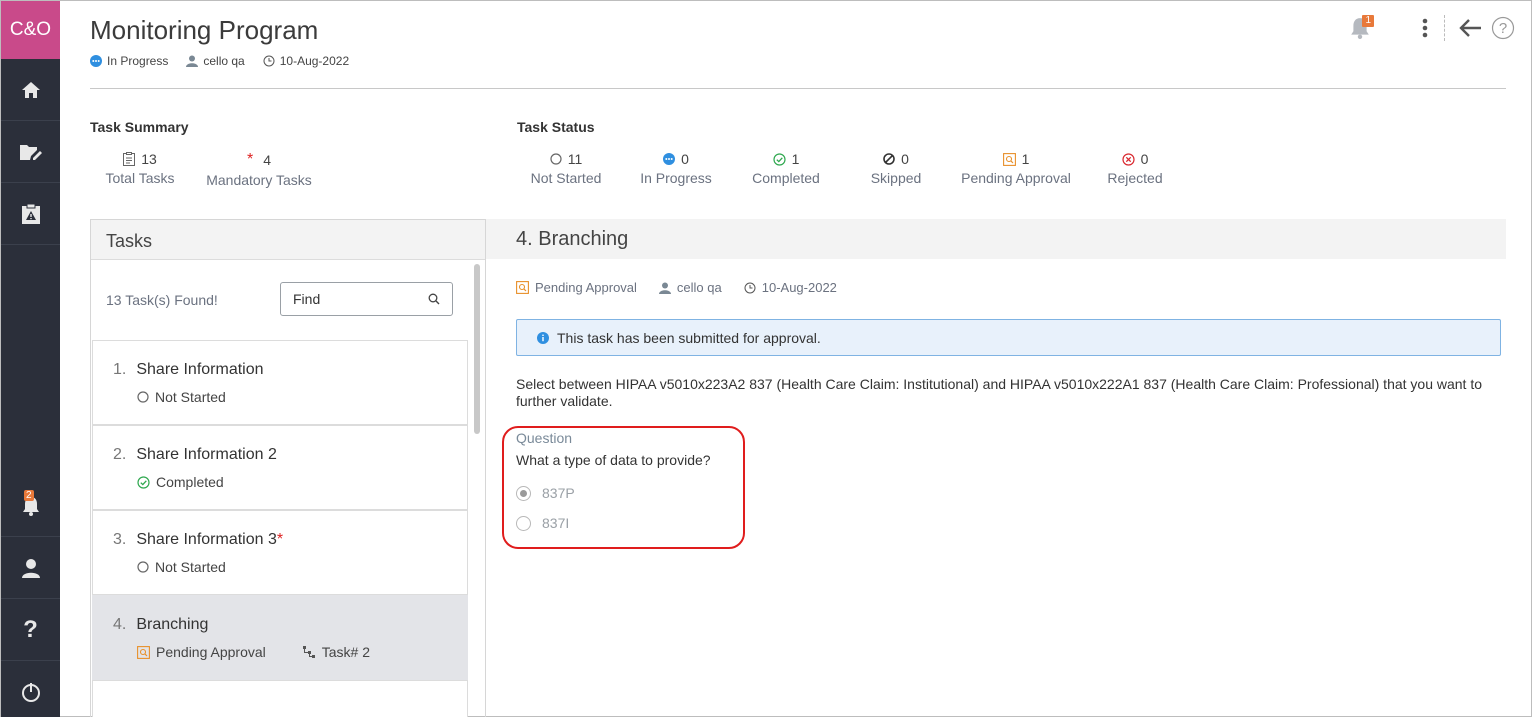 This screenshot has width=1532, height=717. I want to click on skipped-label: Skipped, so click(896, 178).